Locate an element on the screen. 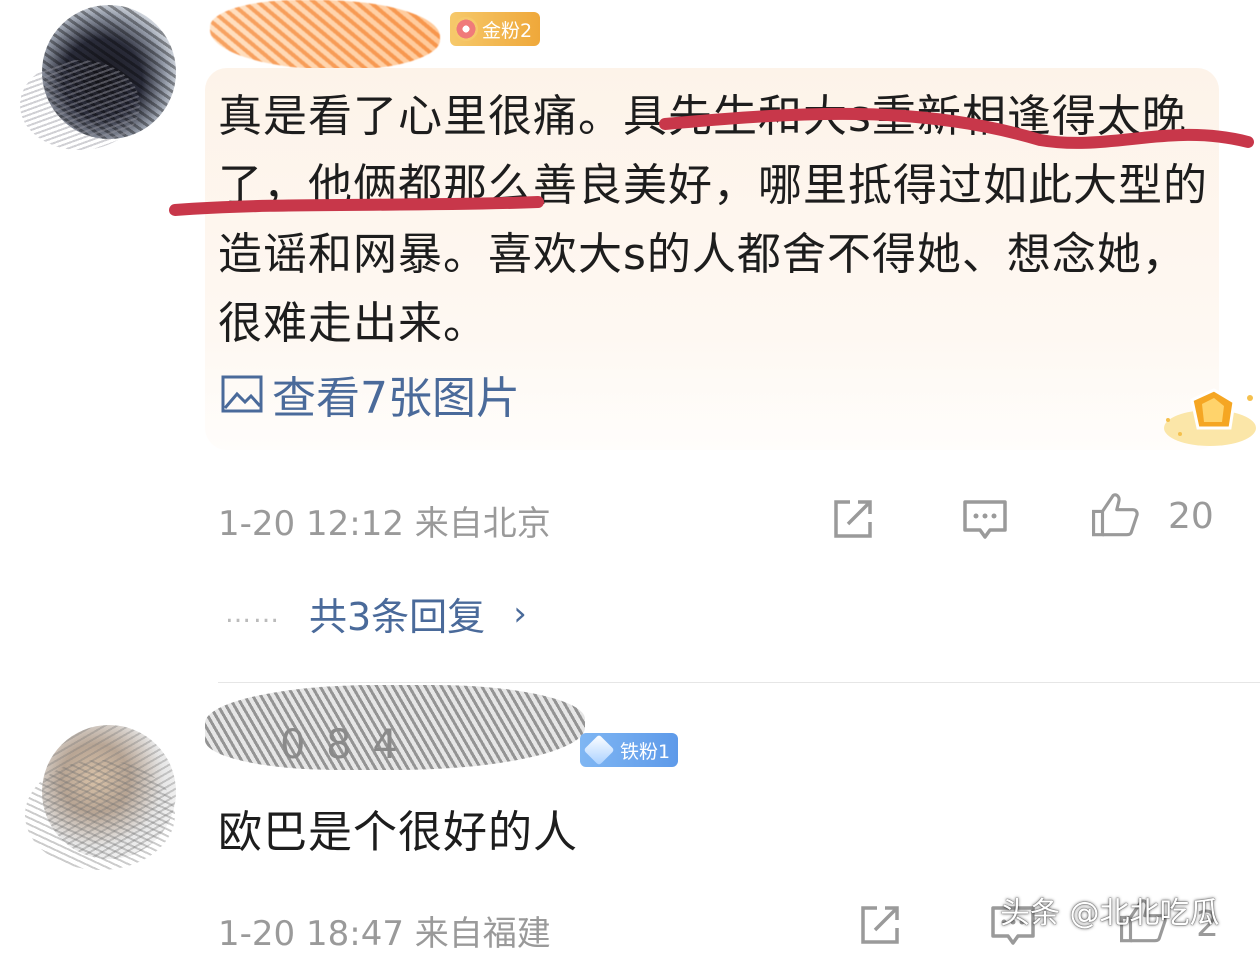  username-fragment: 0 8 4 is located at coordinates (341, 745).